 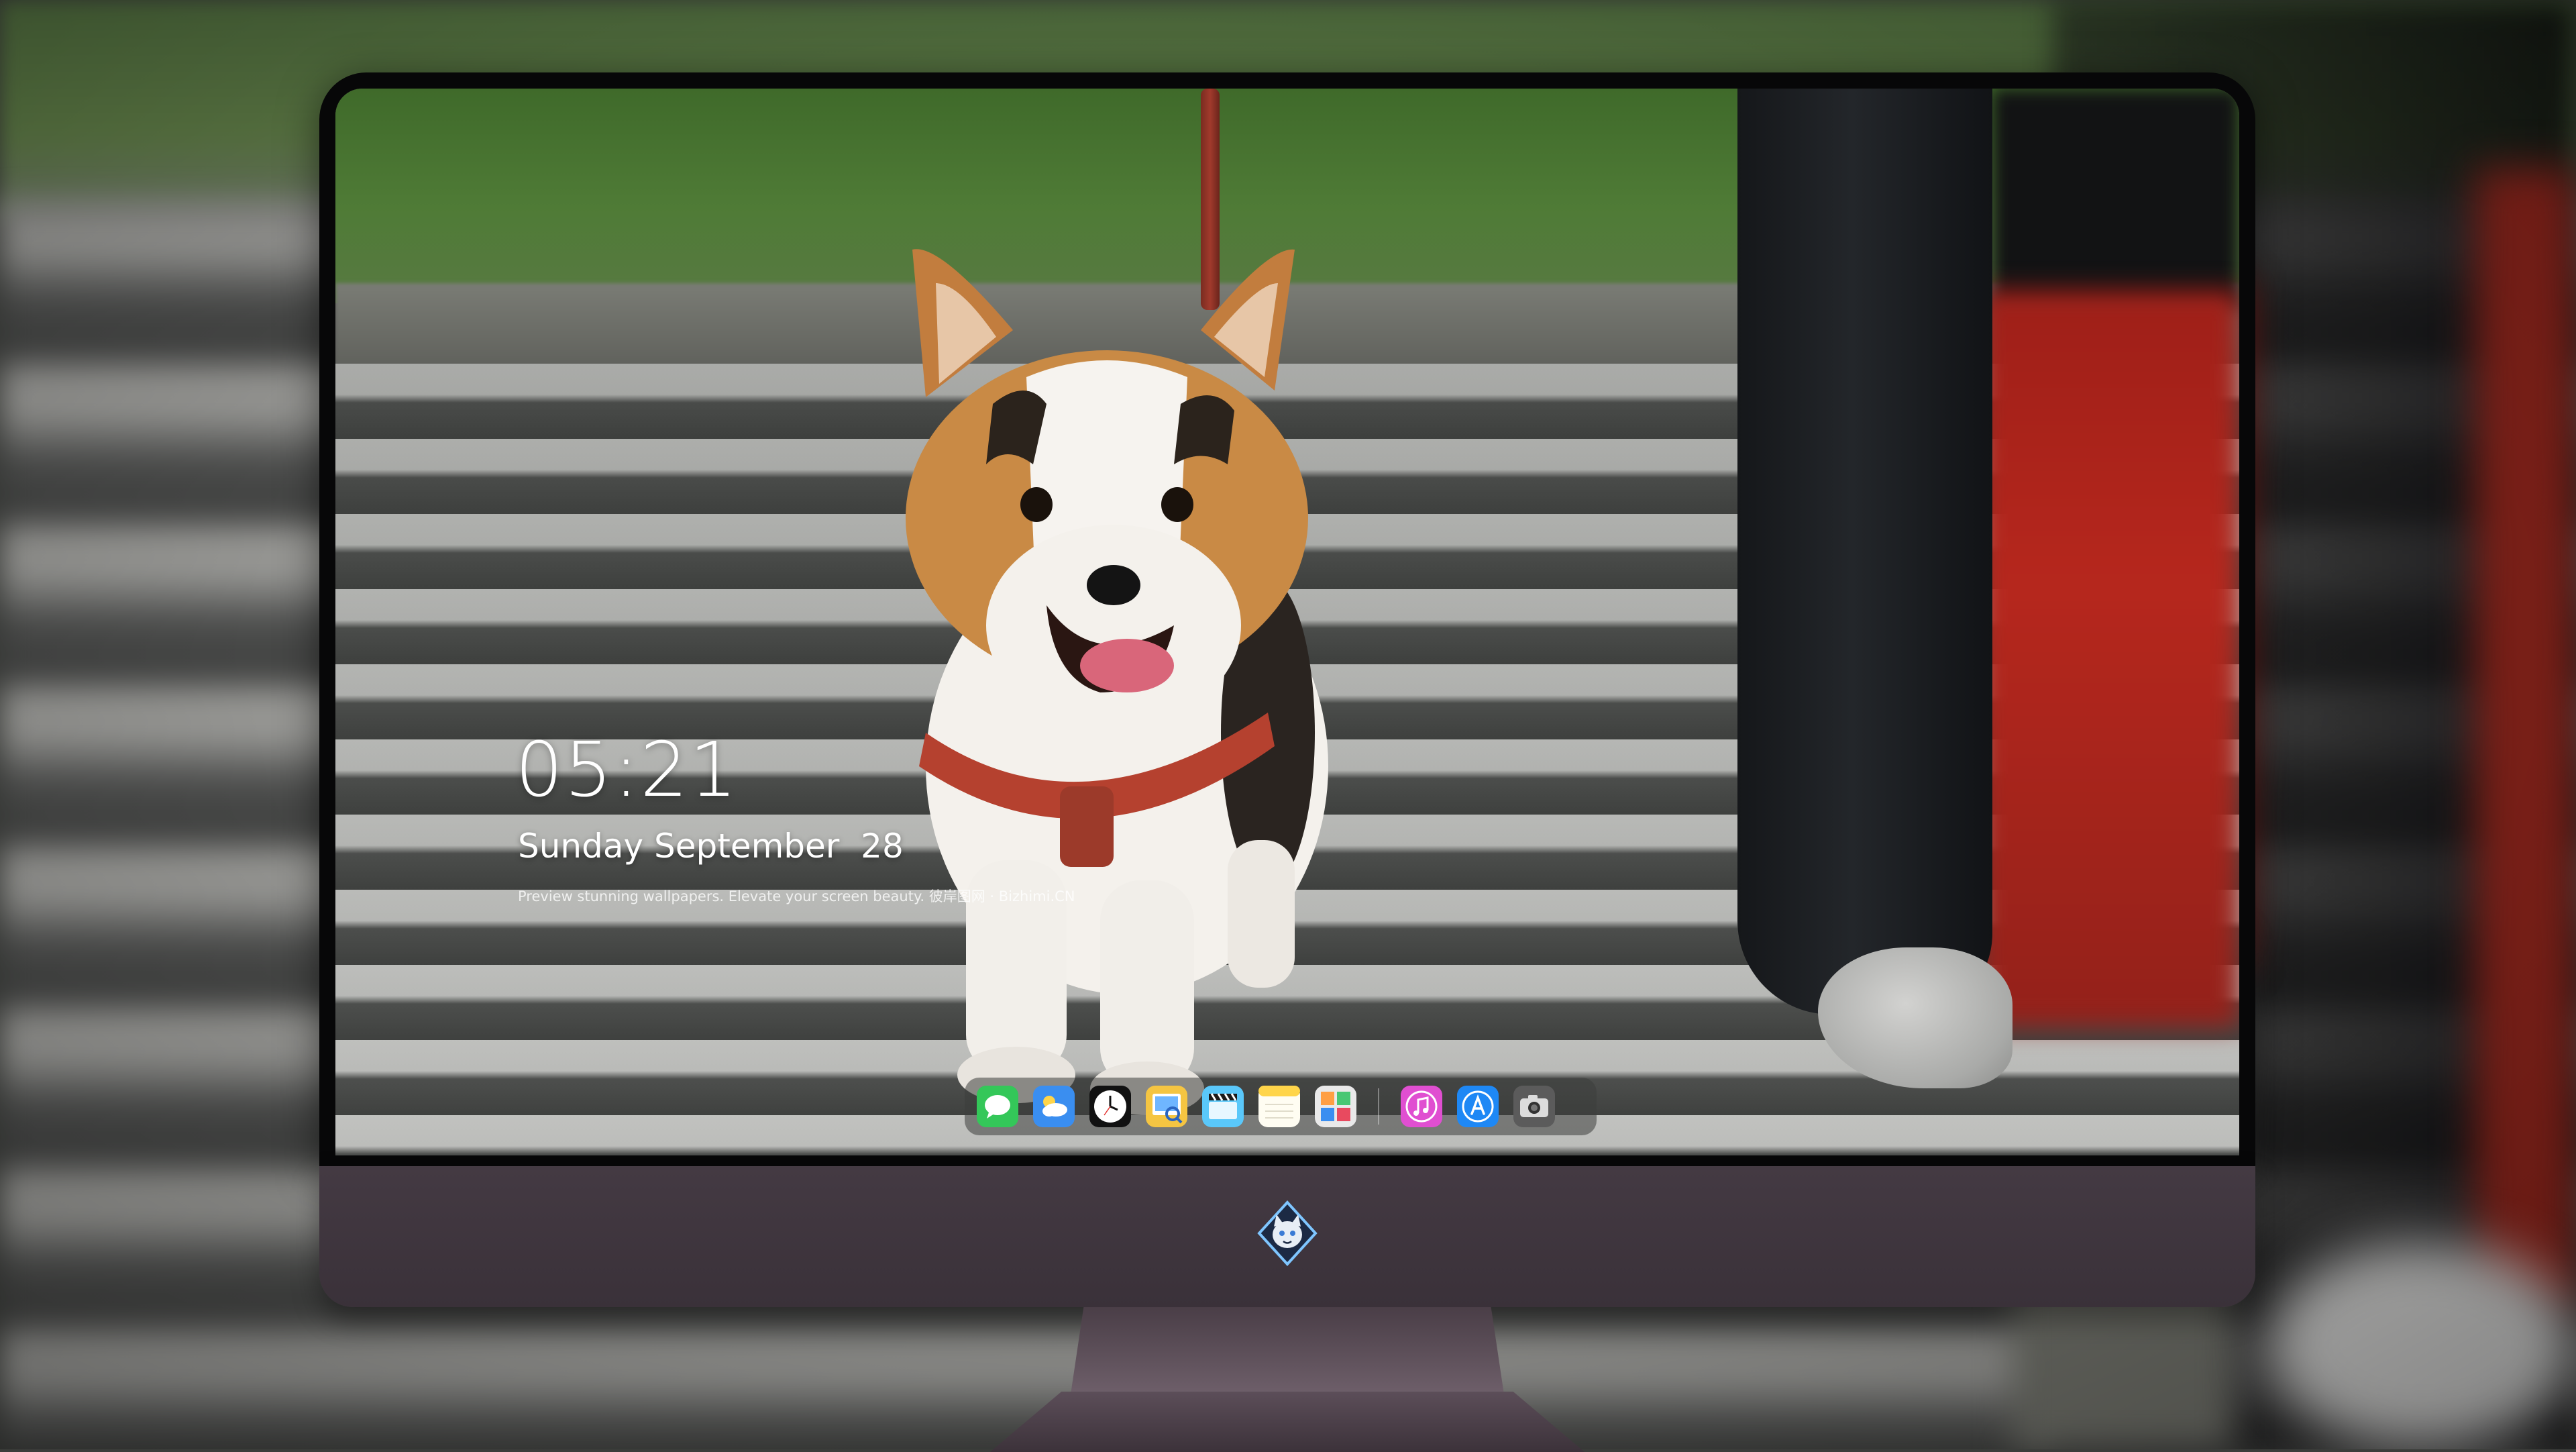 I want to click on music-icon, so click(x=1421, y=1107).